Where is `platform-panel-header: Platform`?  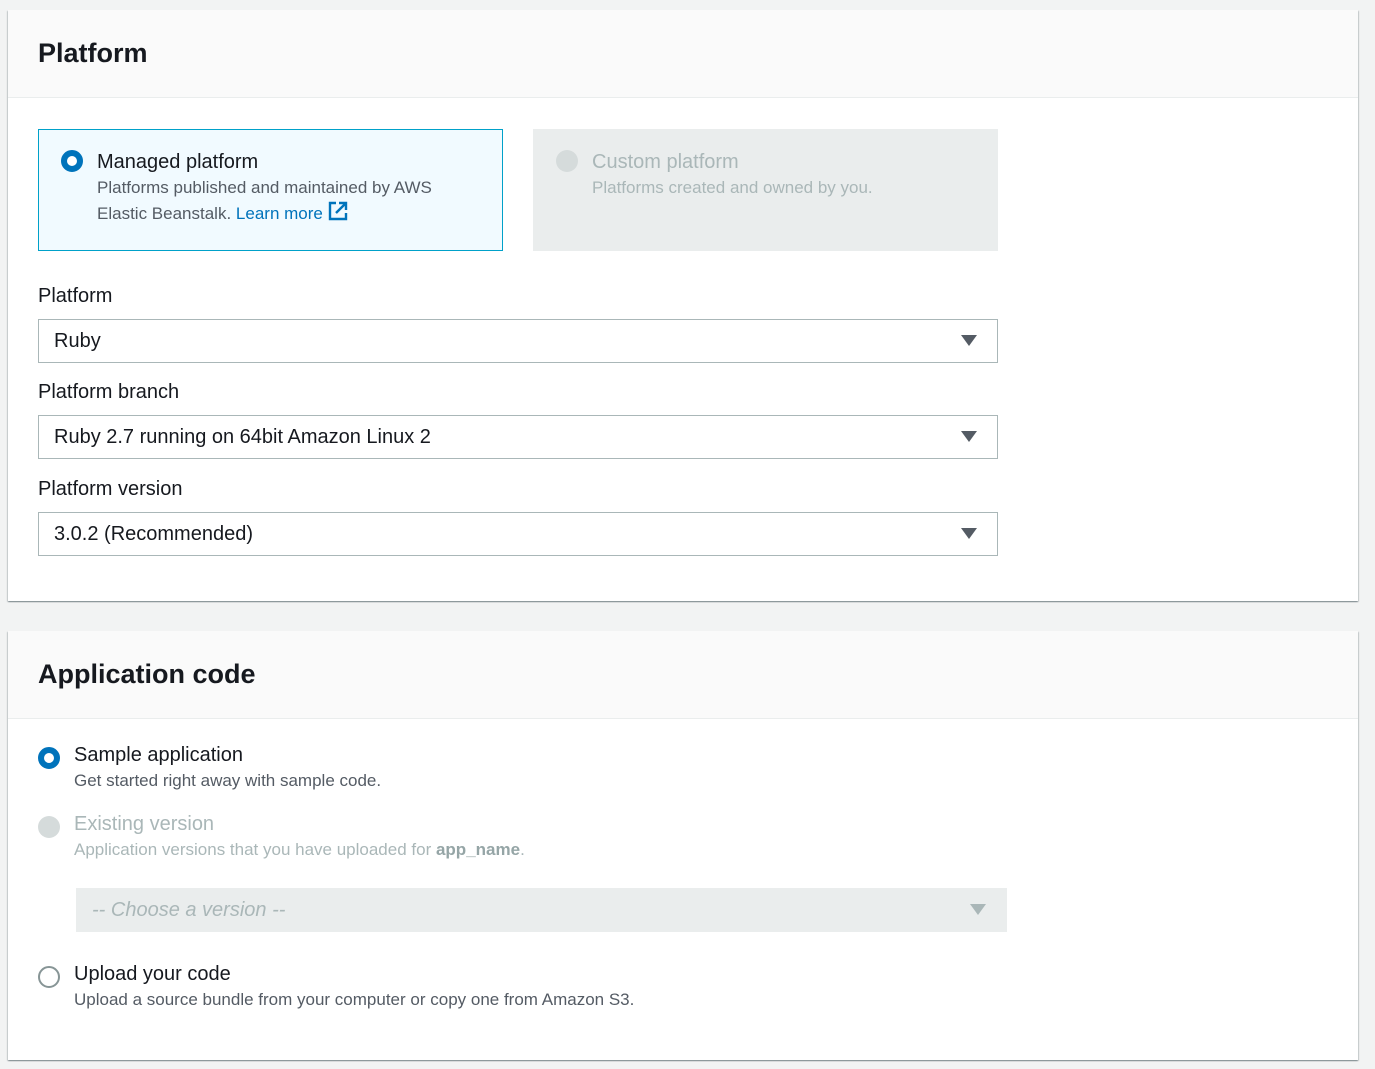 platform-panel-header: Platform is located at coordinates (683, 54).